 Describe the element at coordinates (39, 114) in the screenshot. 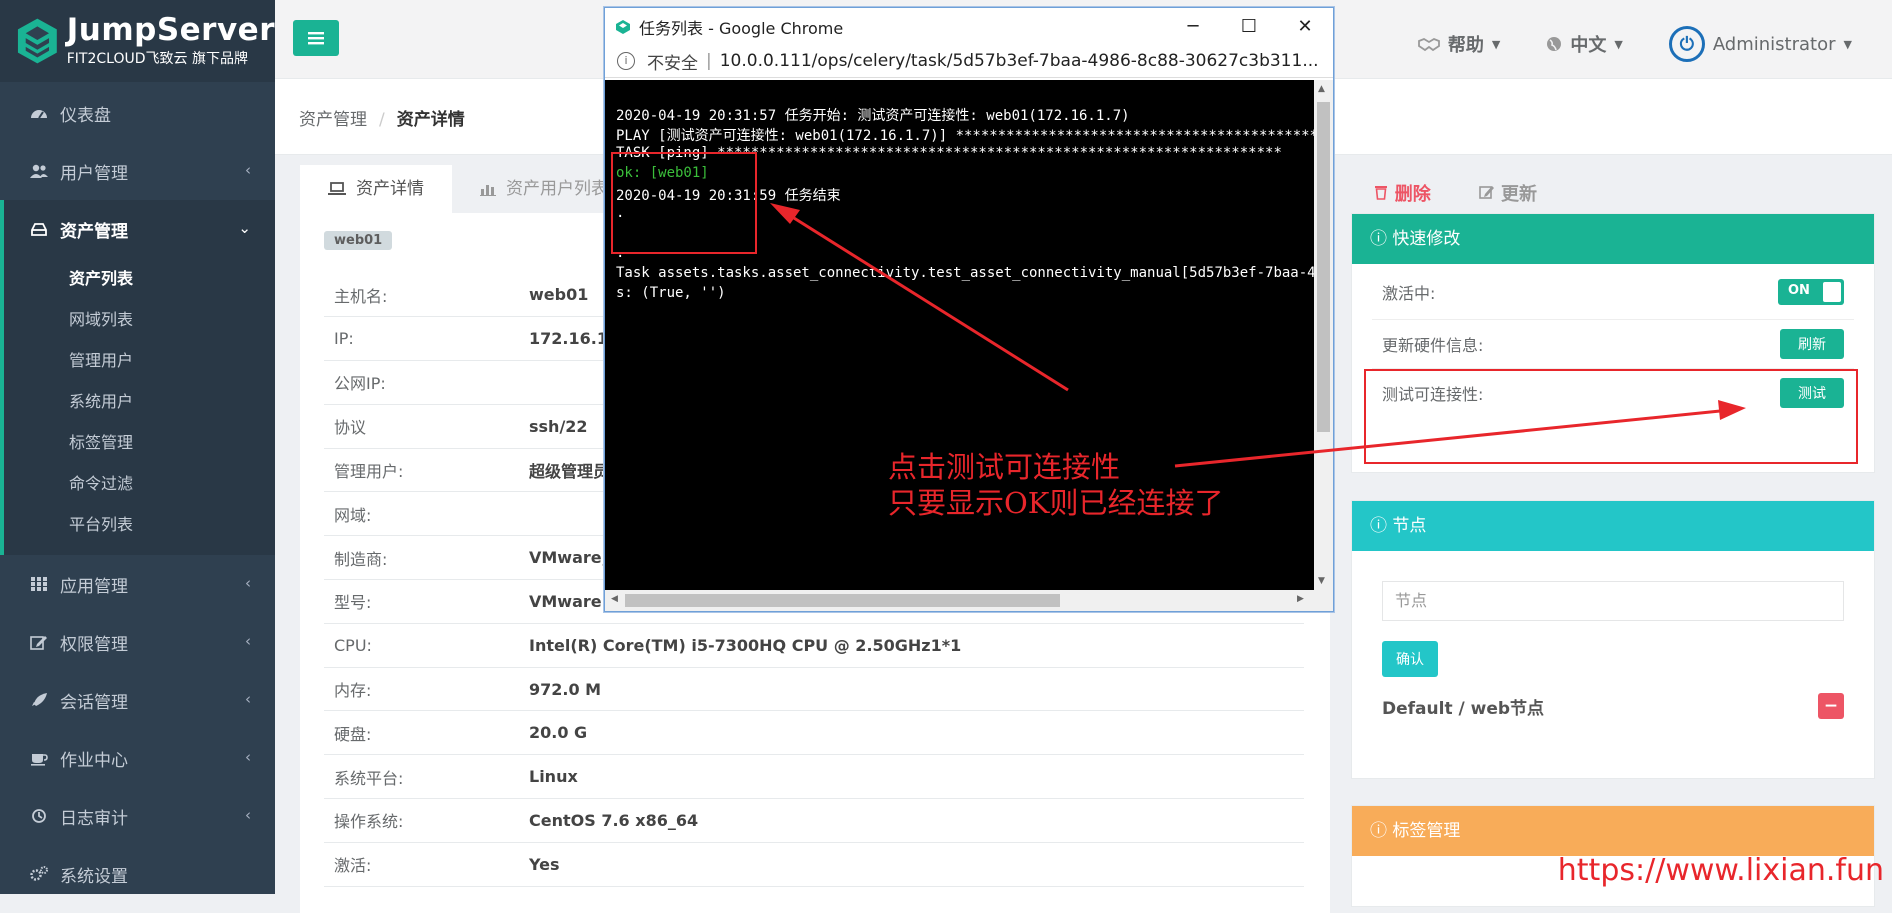

I see `dashboard-icon` at that location.